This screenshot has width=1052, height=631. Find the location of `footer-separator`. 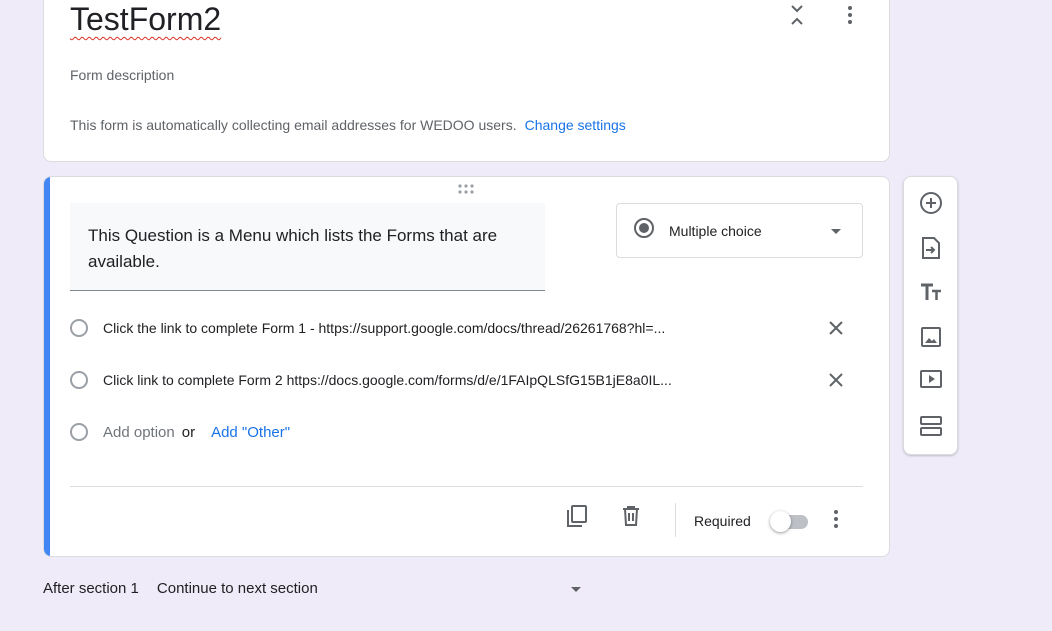

footer-separator is located at coordinates (675, 520).